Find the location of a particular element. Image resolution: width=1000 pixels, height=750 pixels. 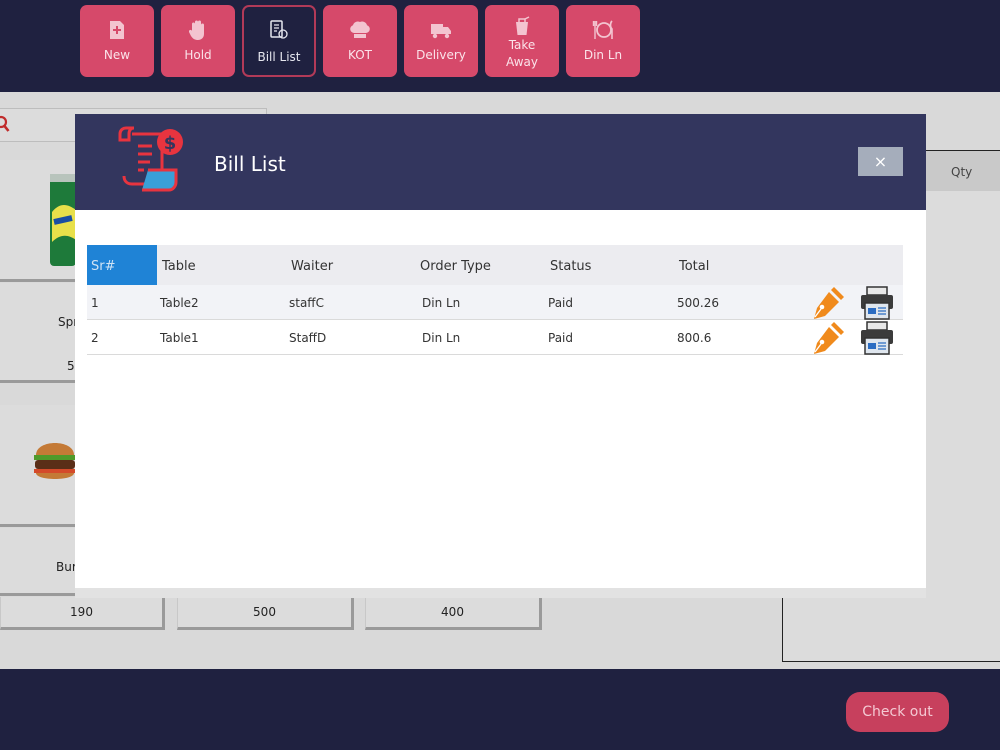

column-header-total: Total is located at coordinates (694, 266).